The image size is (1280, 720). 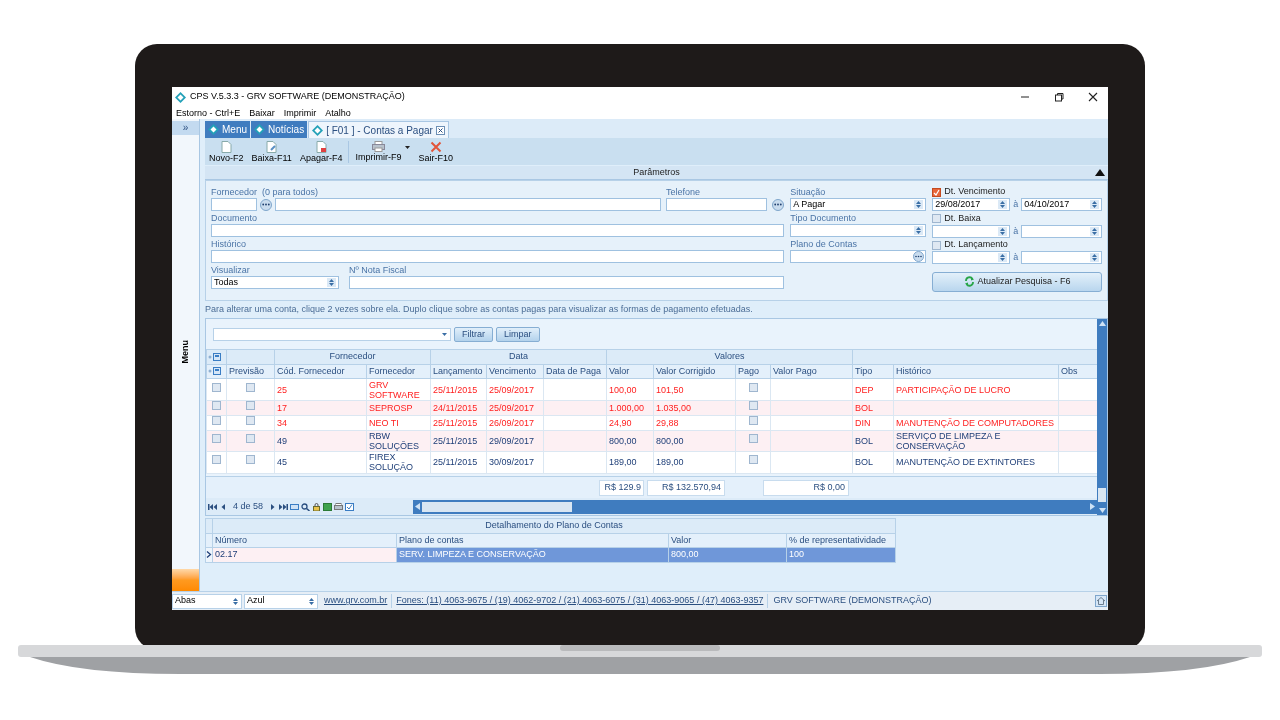 What do you see at coordinates (1102, 495) in the screenshot?
I see `scroll-thumb` at bounding box center [1102, 495].